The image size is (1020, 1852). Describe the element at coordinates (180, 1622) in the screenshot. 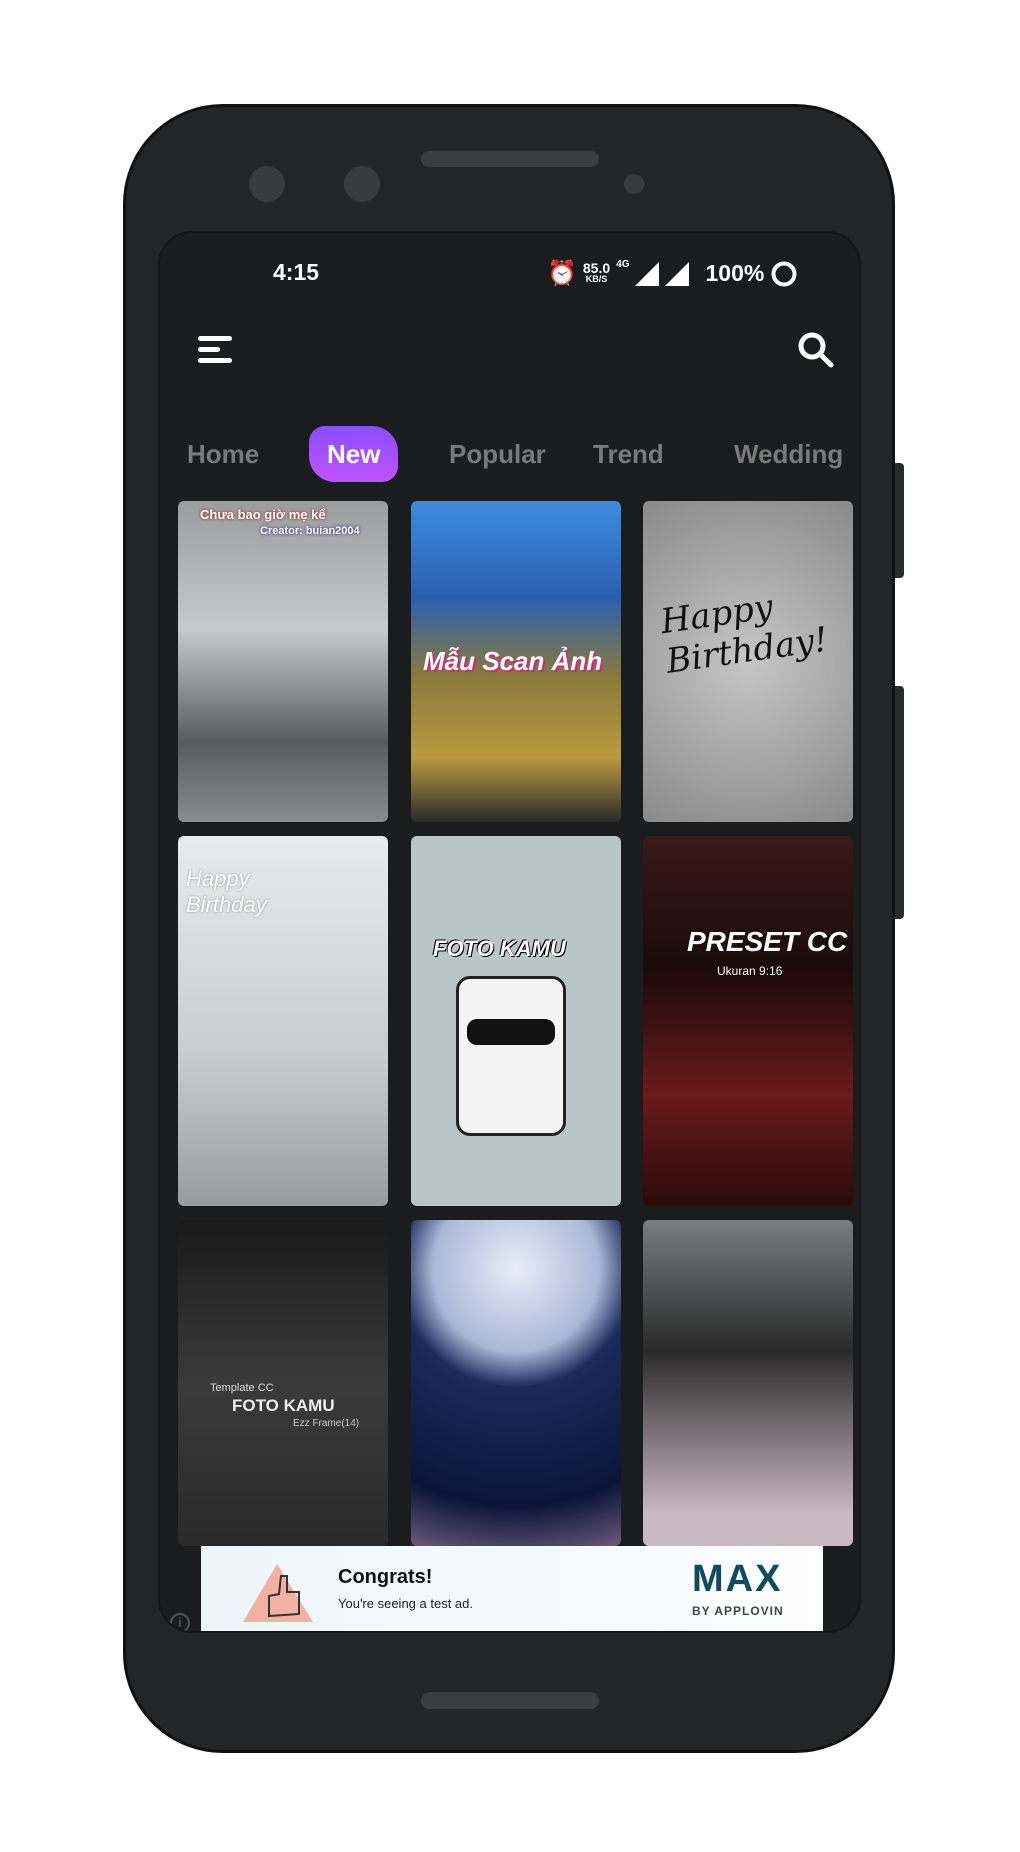

I see `info-icon: i` at that location.